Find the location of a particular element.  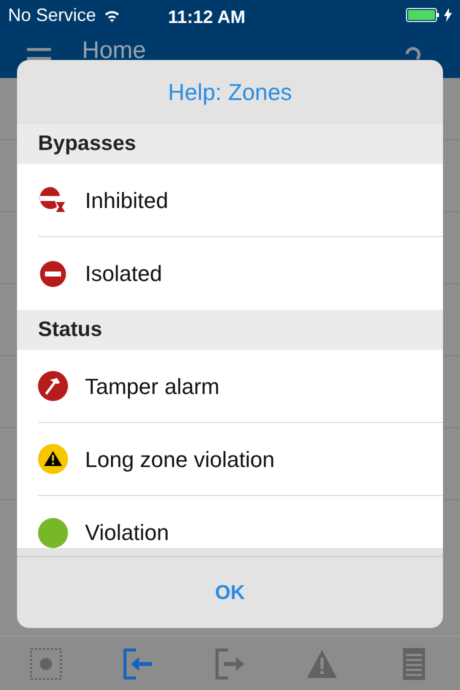

dialog-title: Help: Zones is located at coordinates (230, 92).